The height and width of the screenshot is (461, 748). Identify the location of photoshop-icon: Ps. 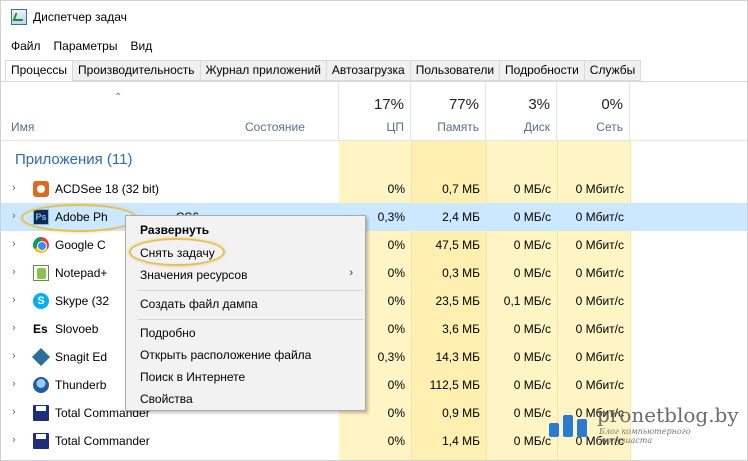
(41, 217).